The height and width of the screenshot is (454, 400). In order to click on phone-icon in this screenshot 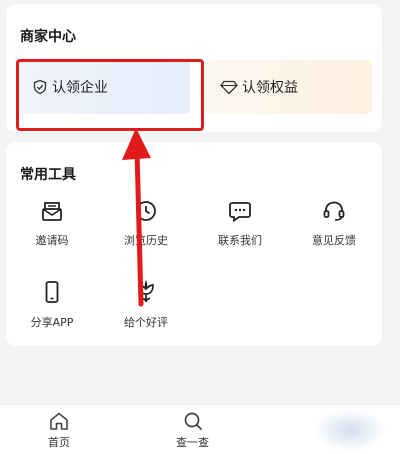, I will do `click(52, 292)`.